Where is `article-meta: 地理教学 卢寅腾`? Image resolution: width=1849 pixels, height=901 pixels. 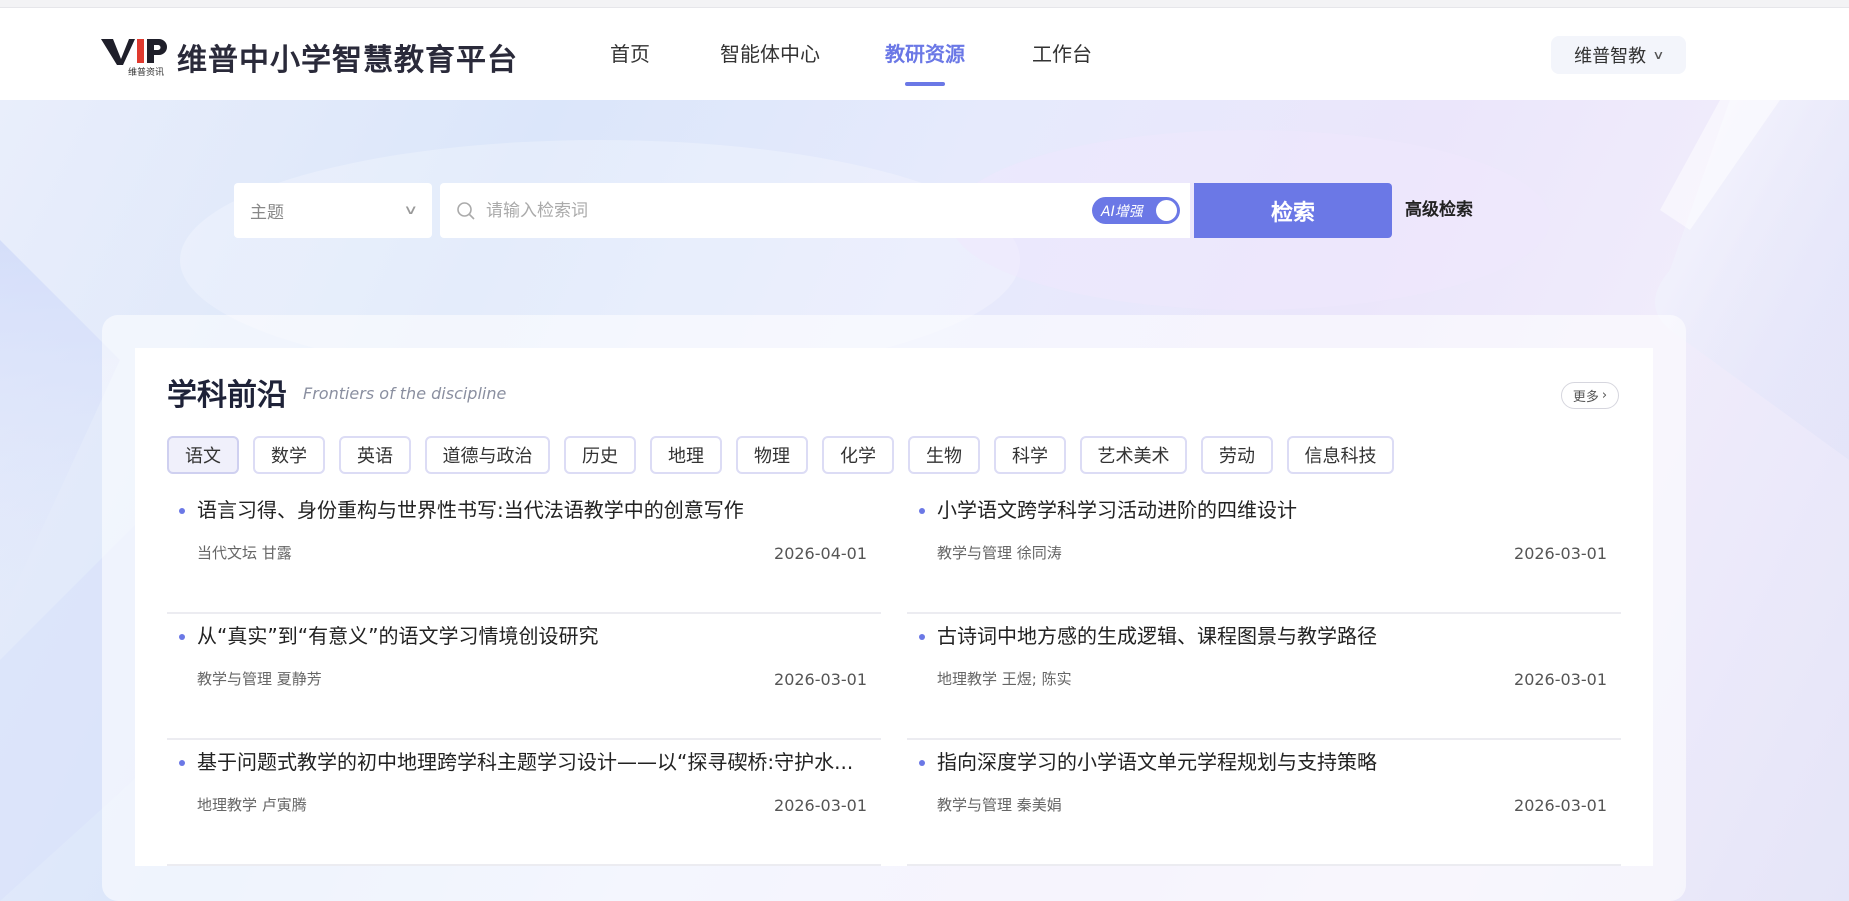
article-meta: 地理教学 卢寅腾 is located at coordinates (252, 805).